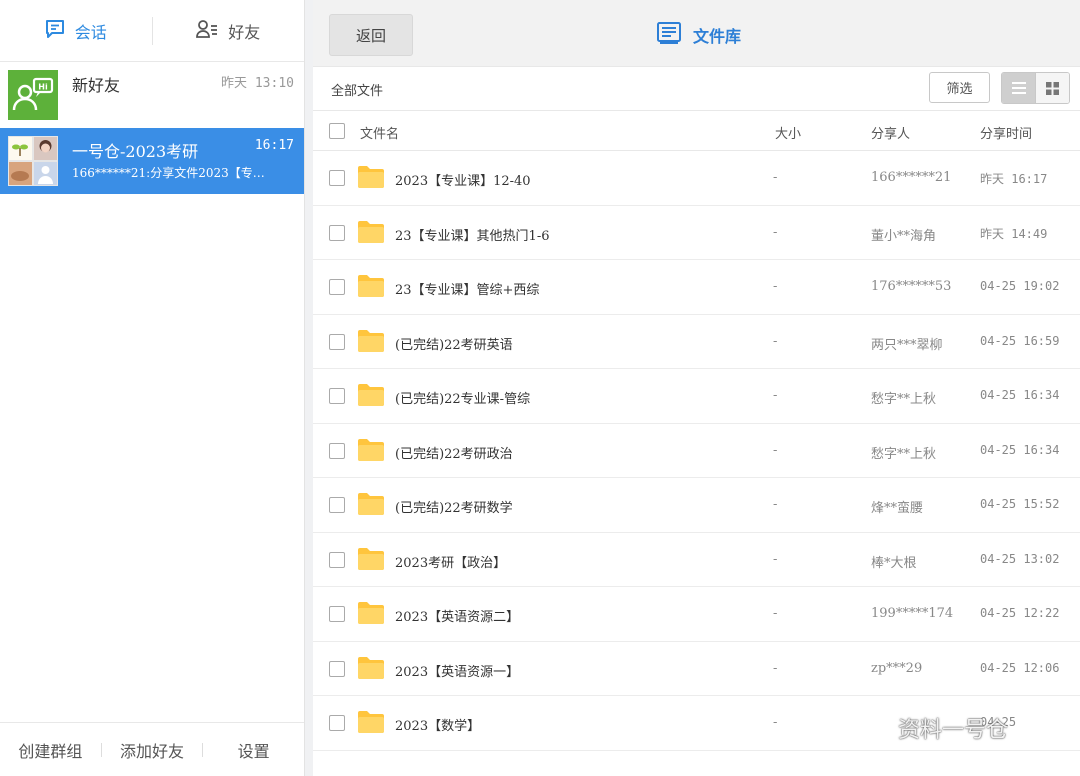 The height and width of the screenshot is (776, 1080). Describe the element at coordinates (1020, 504) in the screenshot. I see `file-share-time: 04-25 15:52` at that location.